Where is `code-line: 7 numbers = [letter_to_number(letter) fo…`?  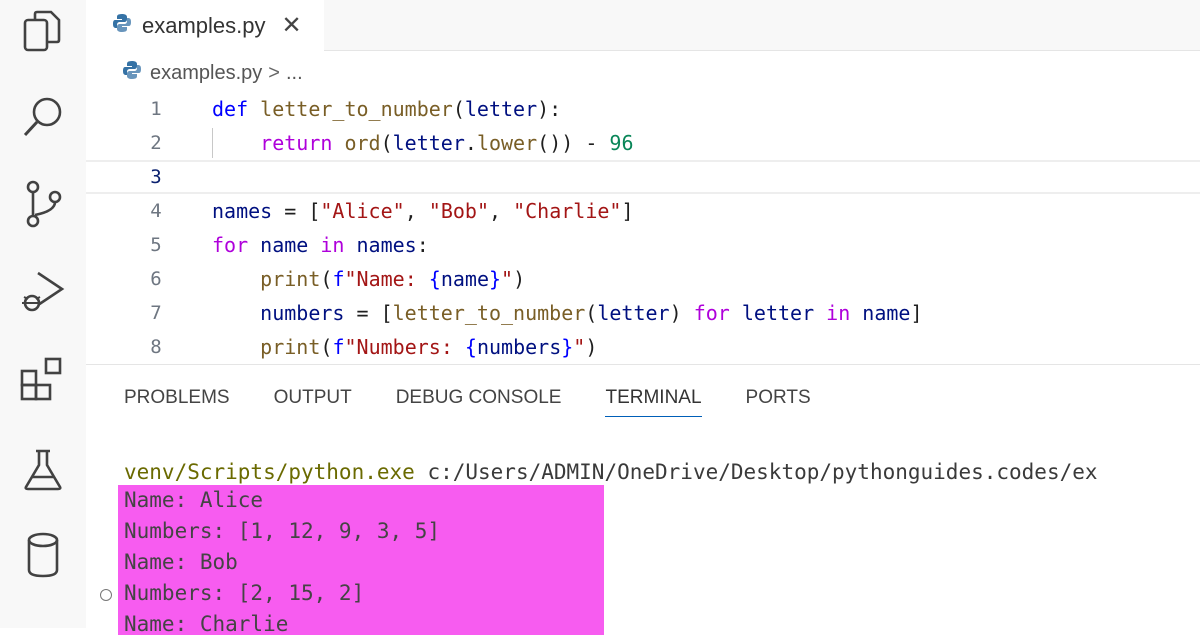
code-line: 7 numbers = [letter_to_number(letter) fo… is located at coordinates (643, 313).